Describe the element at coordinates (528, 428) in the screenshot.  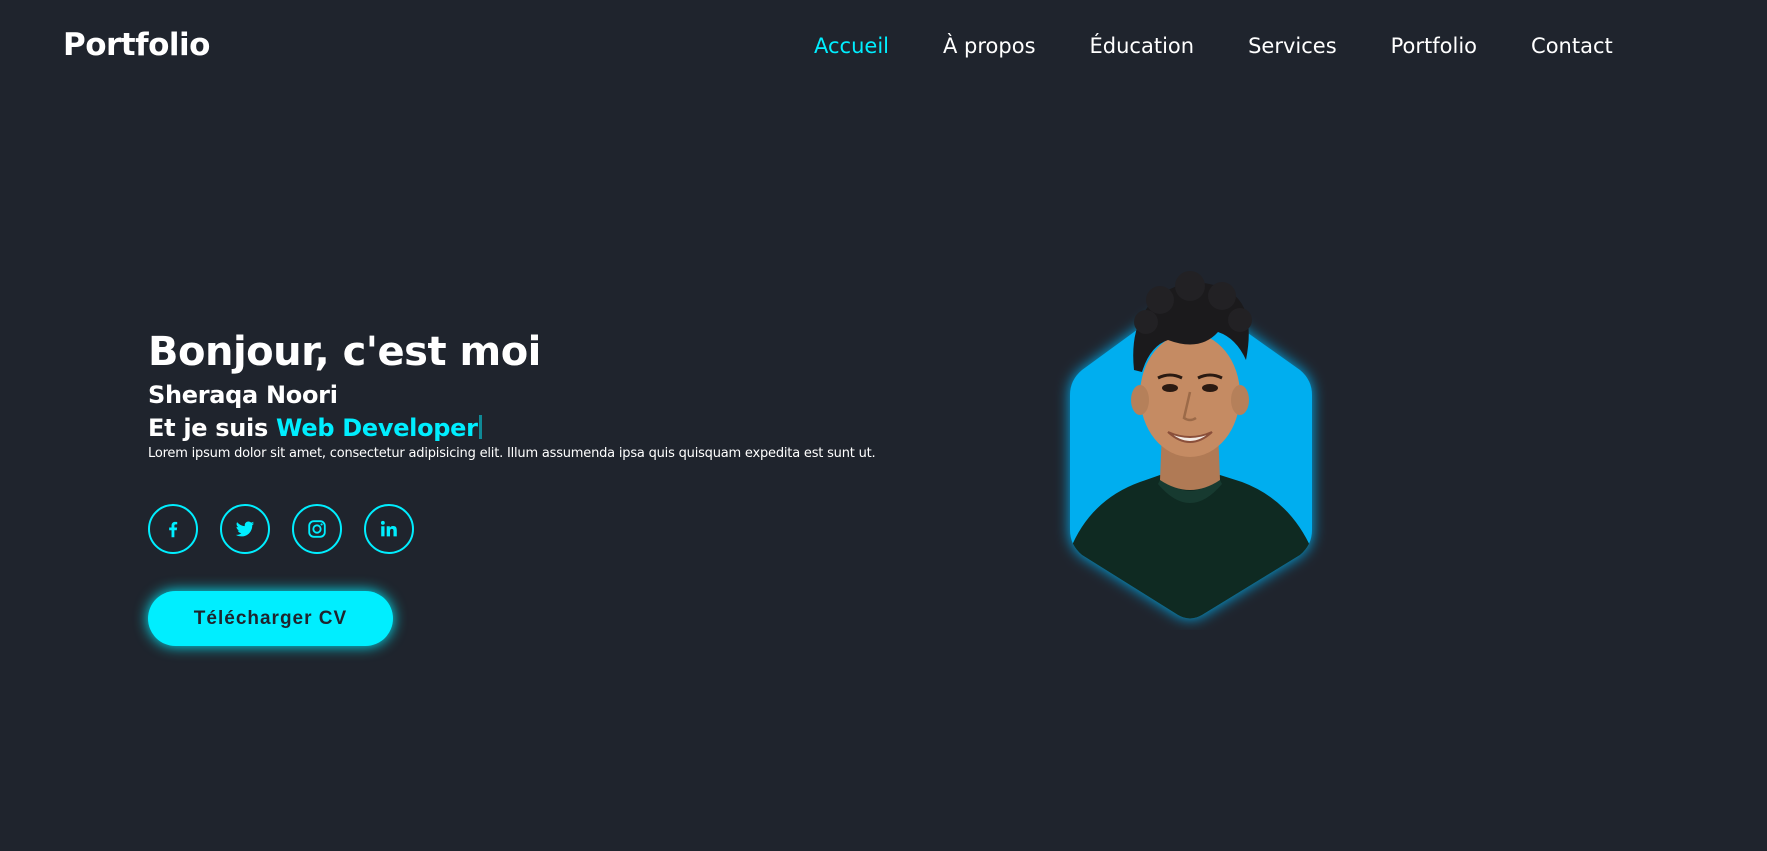
I see `role-line: Et je suis Web Developer` at that location.